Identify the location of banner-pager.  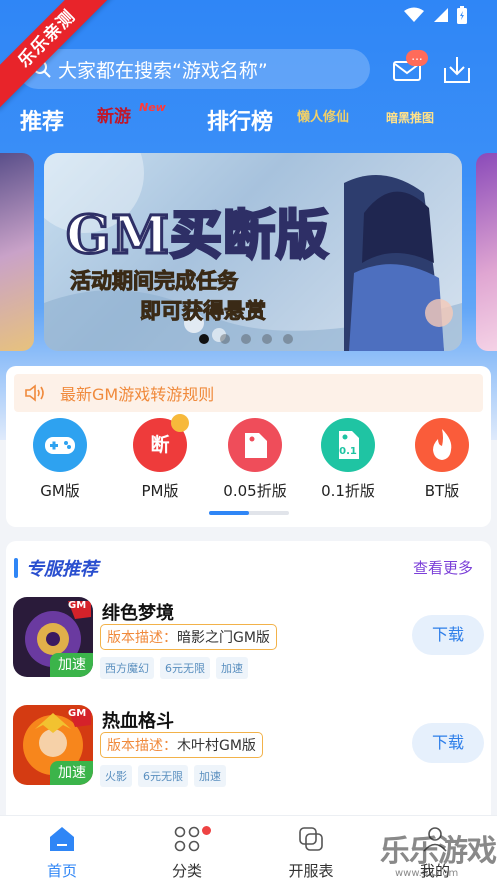
(246, 339).